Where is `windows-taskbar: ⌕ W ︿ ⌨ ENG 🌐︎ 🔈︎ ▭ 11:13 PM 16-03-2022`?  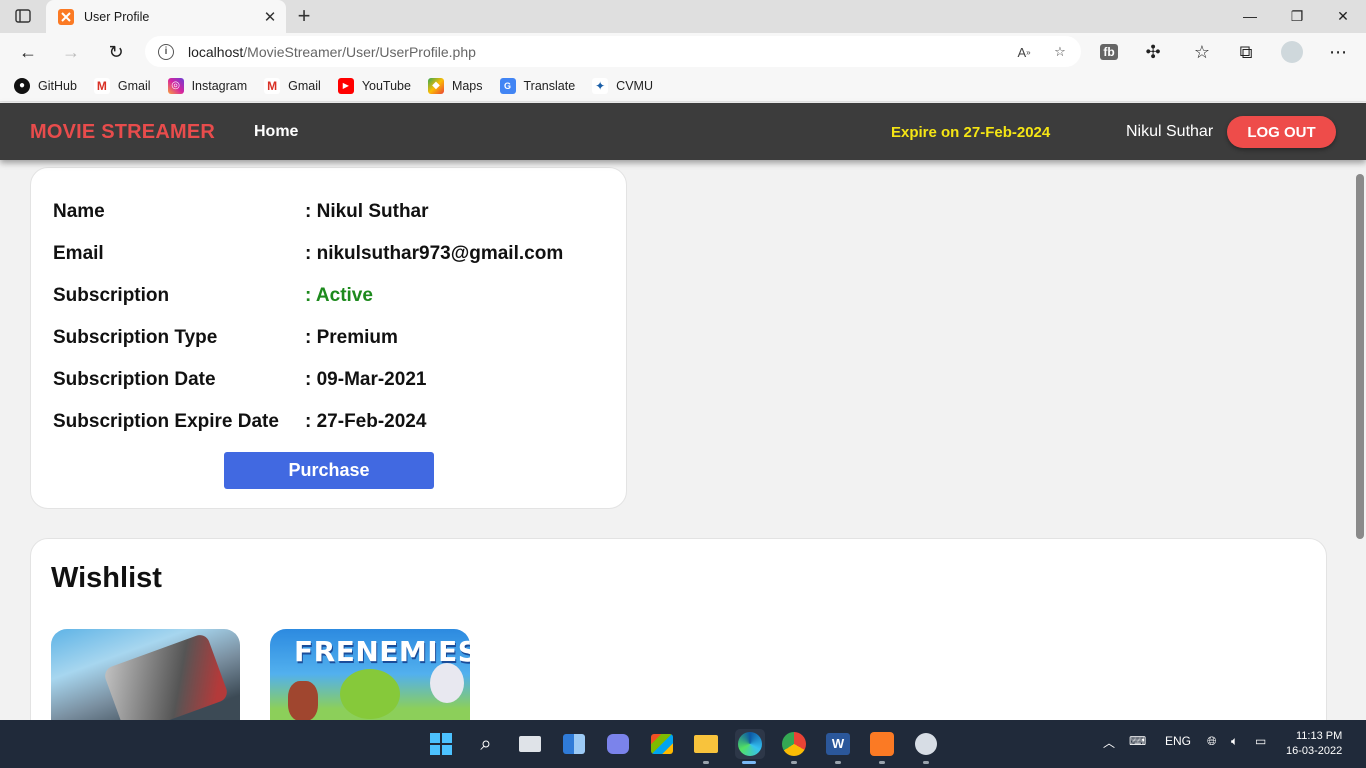 windows-taskbar: ⌕ W ︿ ⌨ ENG 🌐︎ 🔈︎ ▭ 11:13 PM 16-03-2022 is located at coordinates (683, 744).